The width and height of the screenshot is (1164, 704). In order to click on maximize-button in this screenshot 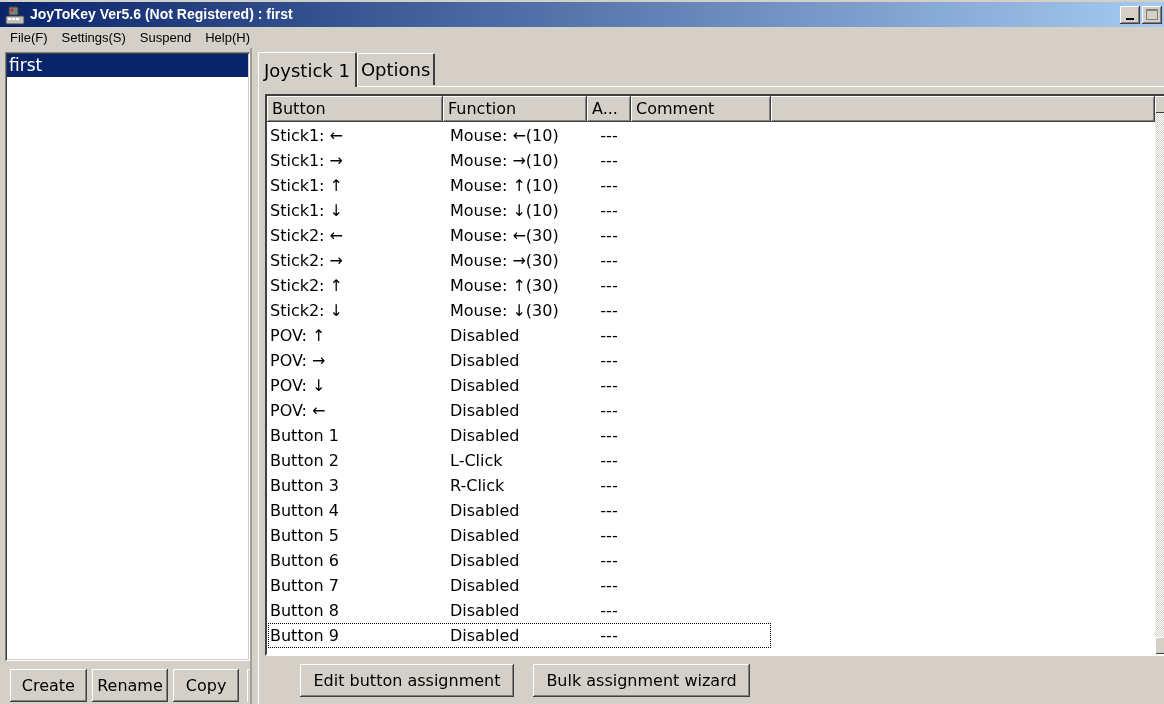, I will do `click(1152, 14)`.